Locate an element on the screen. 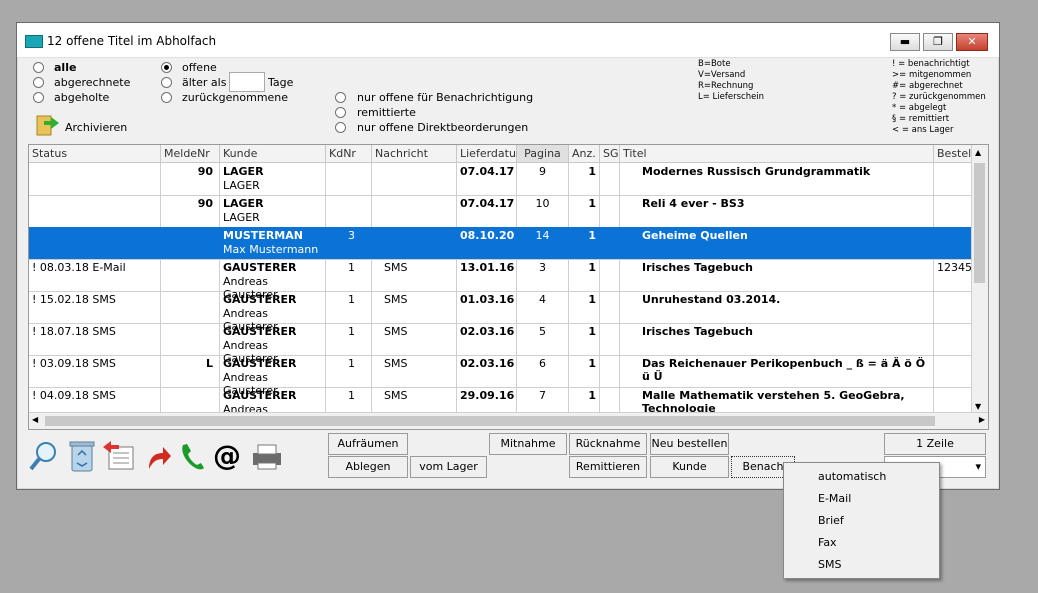 The width and height of the screenshot is (1038, 593). search-icon is located at coordinates (44, 456).